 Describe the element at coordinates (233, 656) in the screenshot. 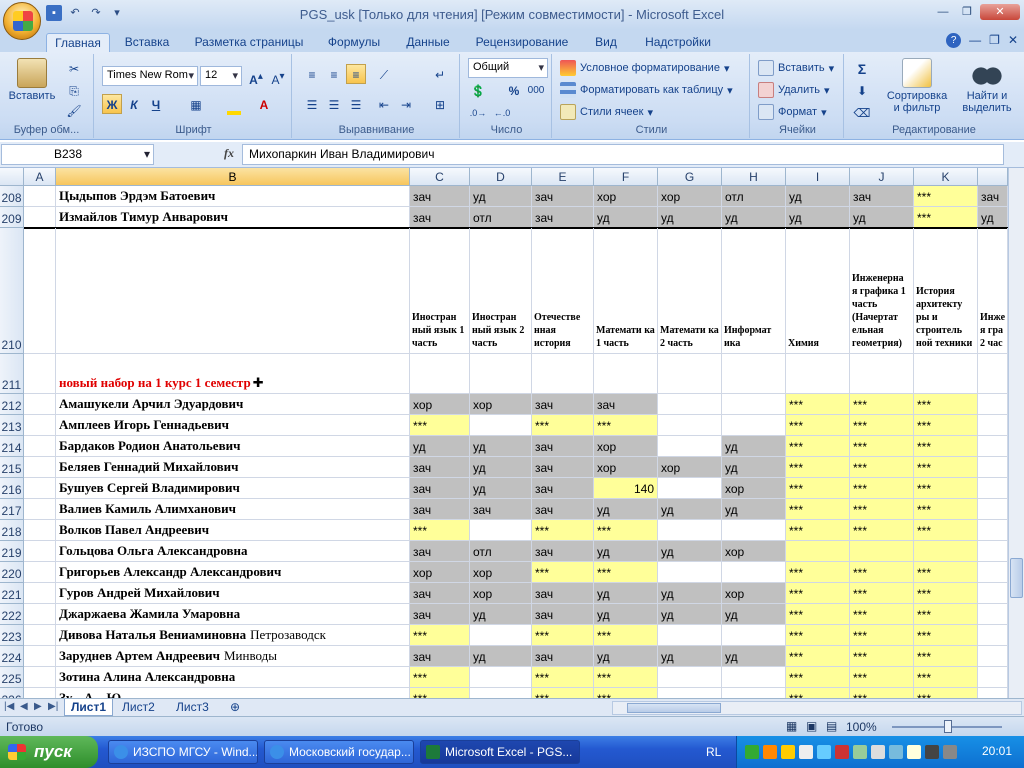

I see `student-name-cell: Заруднев Артем Андреевич Минводы` at that location.